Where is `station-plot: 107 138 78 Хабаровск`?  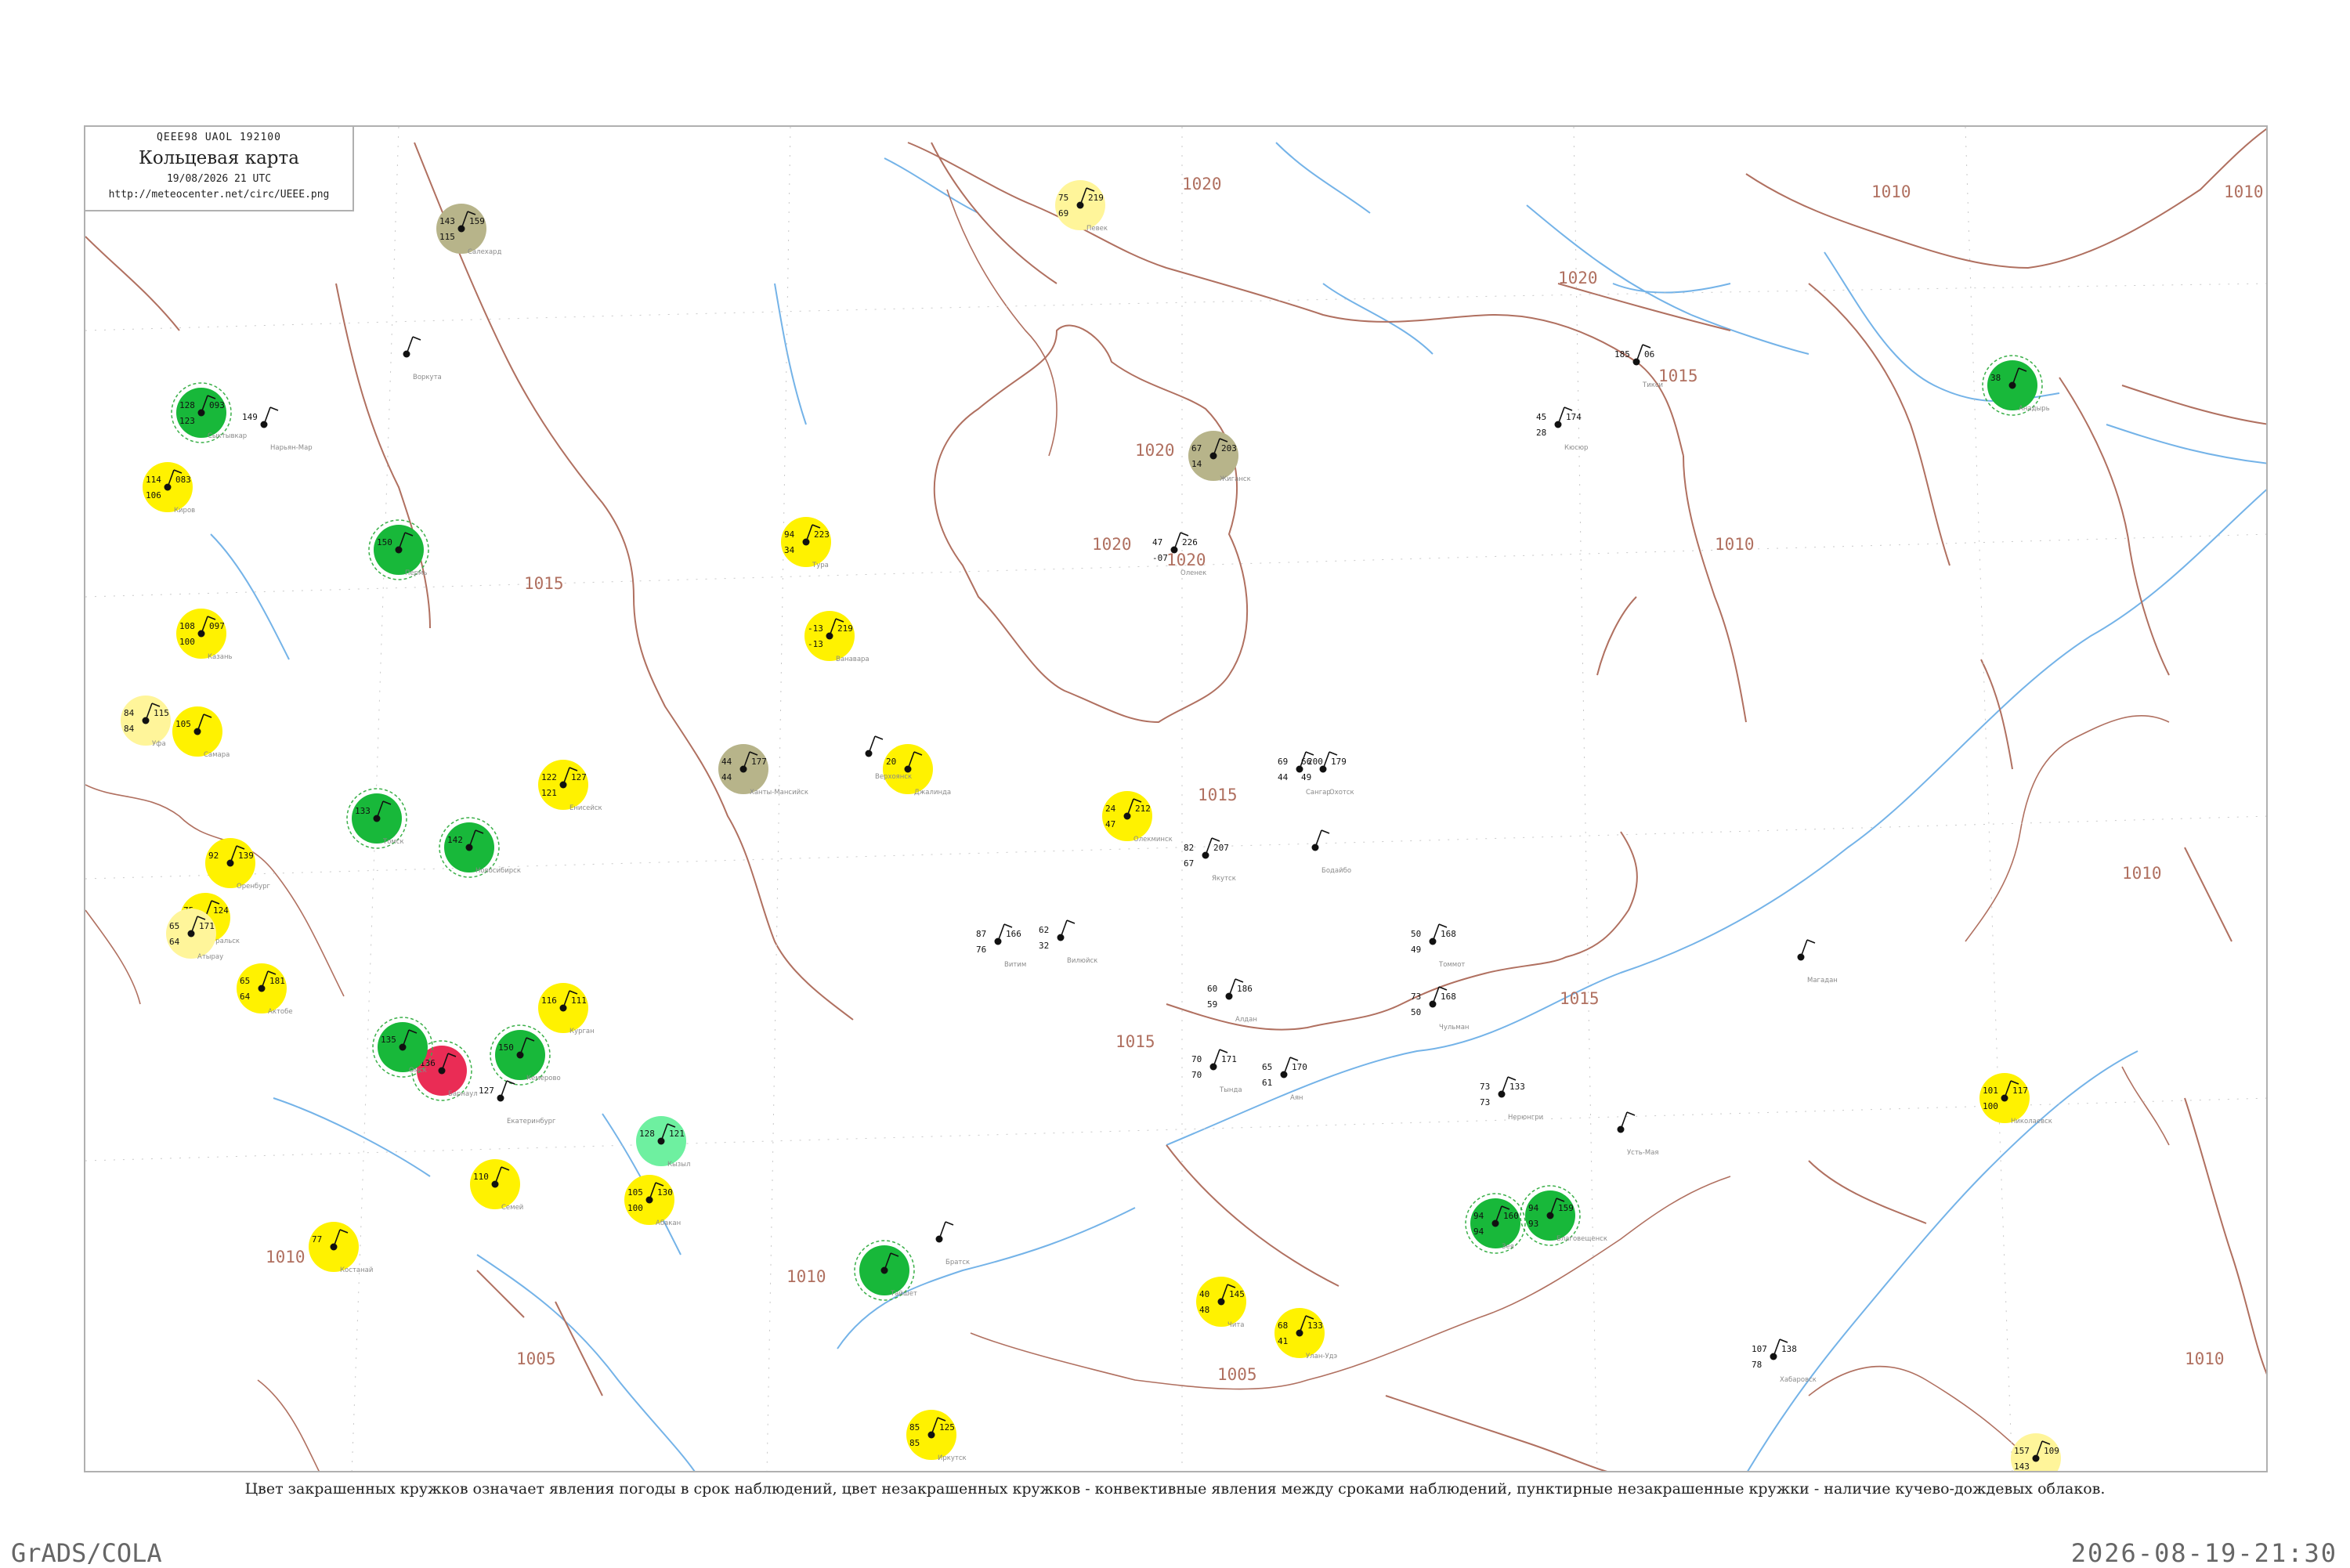
station-plot: 107 138 78 Хабаровск is located at coordinates (1784, 1361).